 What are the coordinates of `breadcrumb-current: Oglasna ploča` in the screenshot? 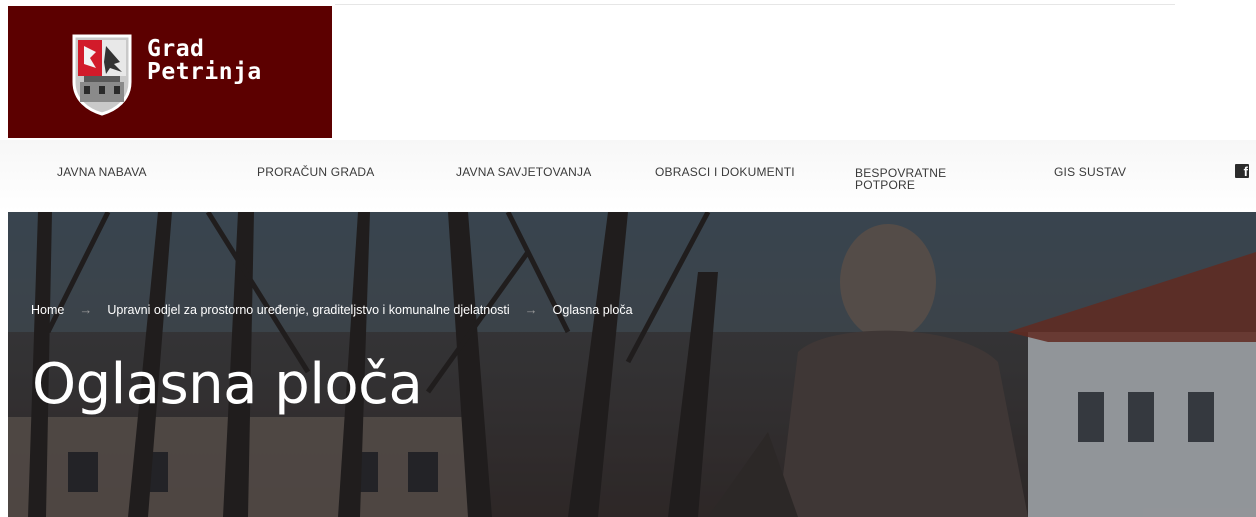 It's located at (592, 309).